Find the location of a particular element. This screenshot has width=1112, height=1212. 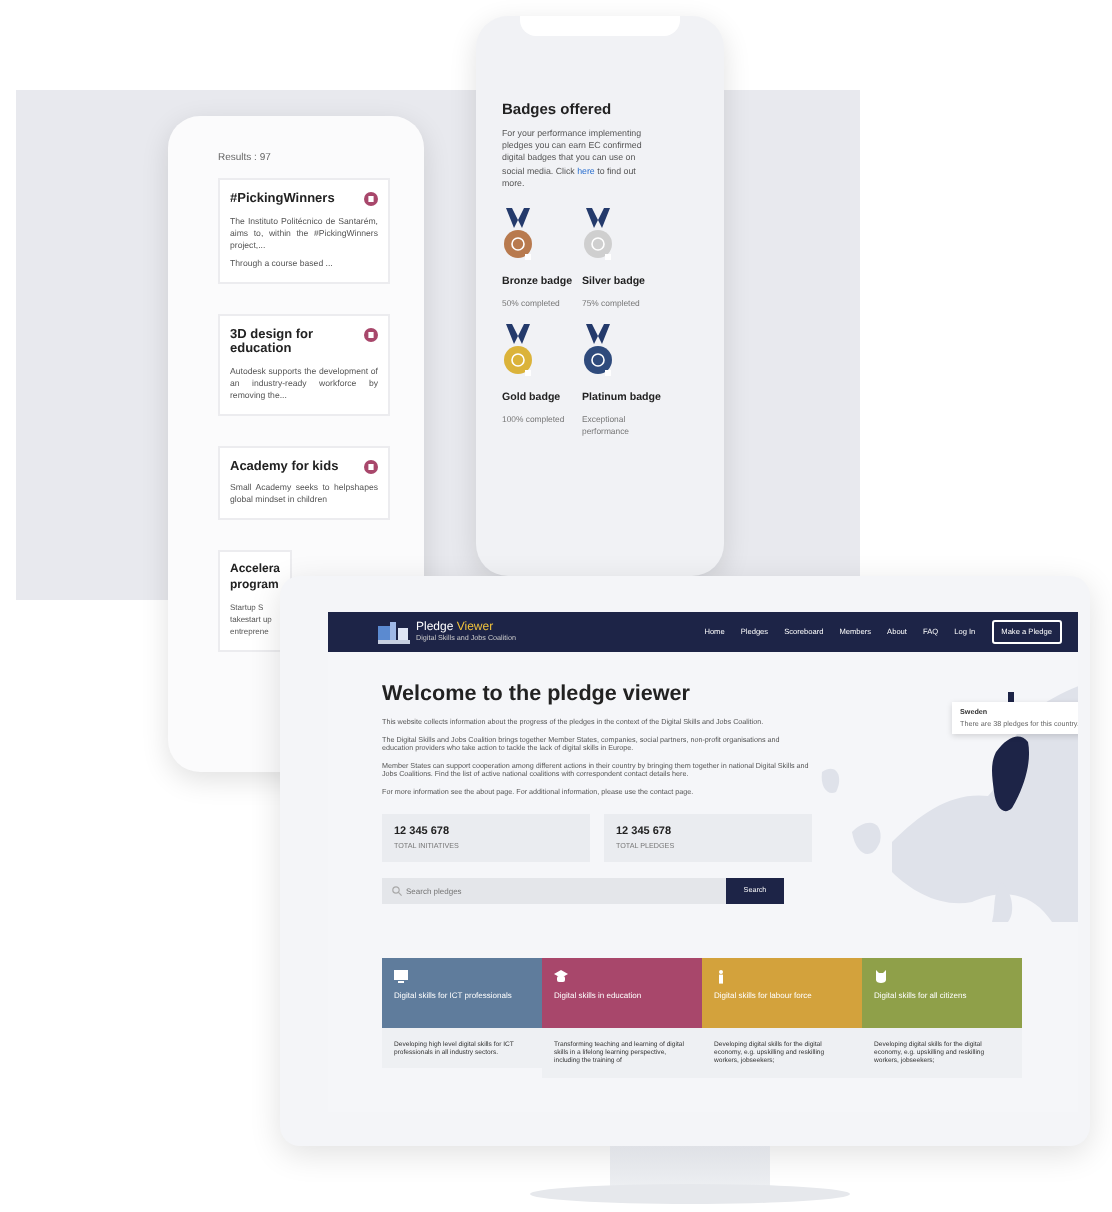

logo-icon is located at coordinates (394, 632).